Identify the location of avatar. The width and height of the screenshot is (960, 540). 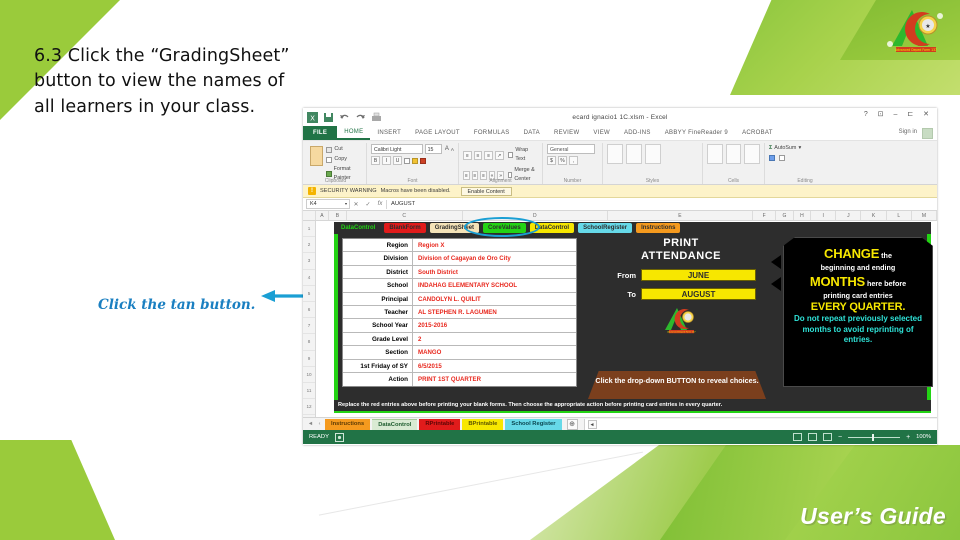
(927, 133).